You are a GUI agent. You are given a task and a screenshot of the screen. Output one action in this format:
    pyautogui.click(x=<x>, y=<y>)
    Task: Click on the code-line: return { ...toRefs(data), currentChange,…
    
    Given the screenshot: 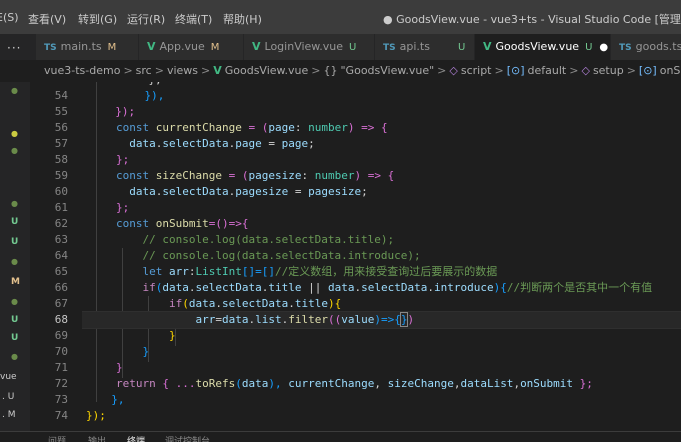 What is the action you would take?
    pyautogui.click(x=354, y=383)
    